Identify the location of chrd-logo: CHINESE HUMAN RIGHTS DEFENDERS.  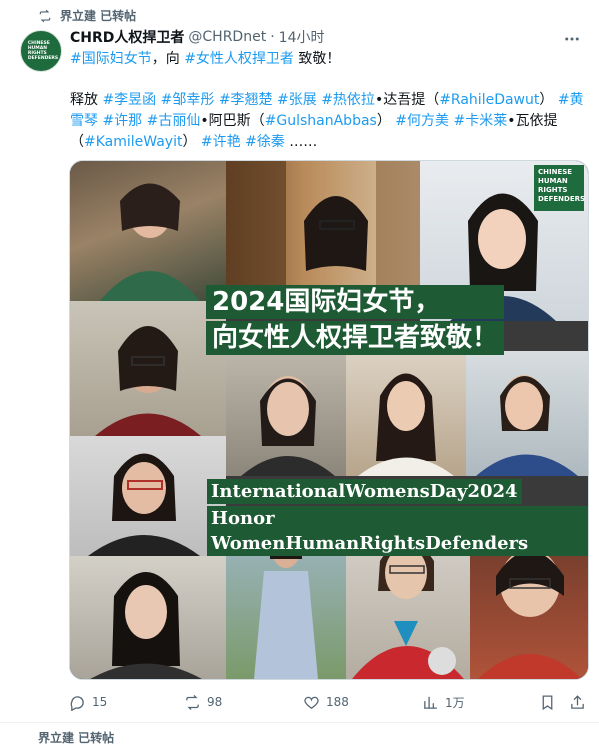
(559, 188).